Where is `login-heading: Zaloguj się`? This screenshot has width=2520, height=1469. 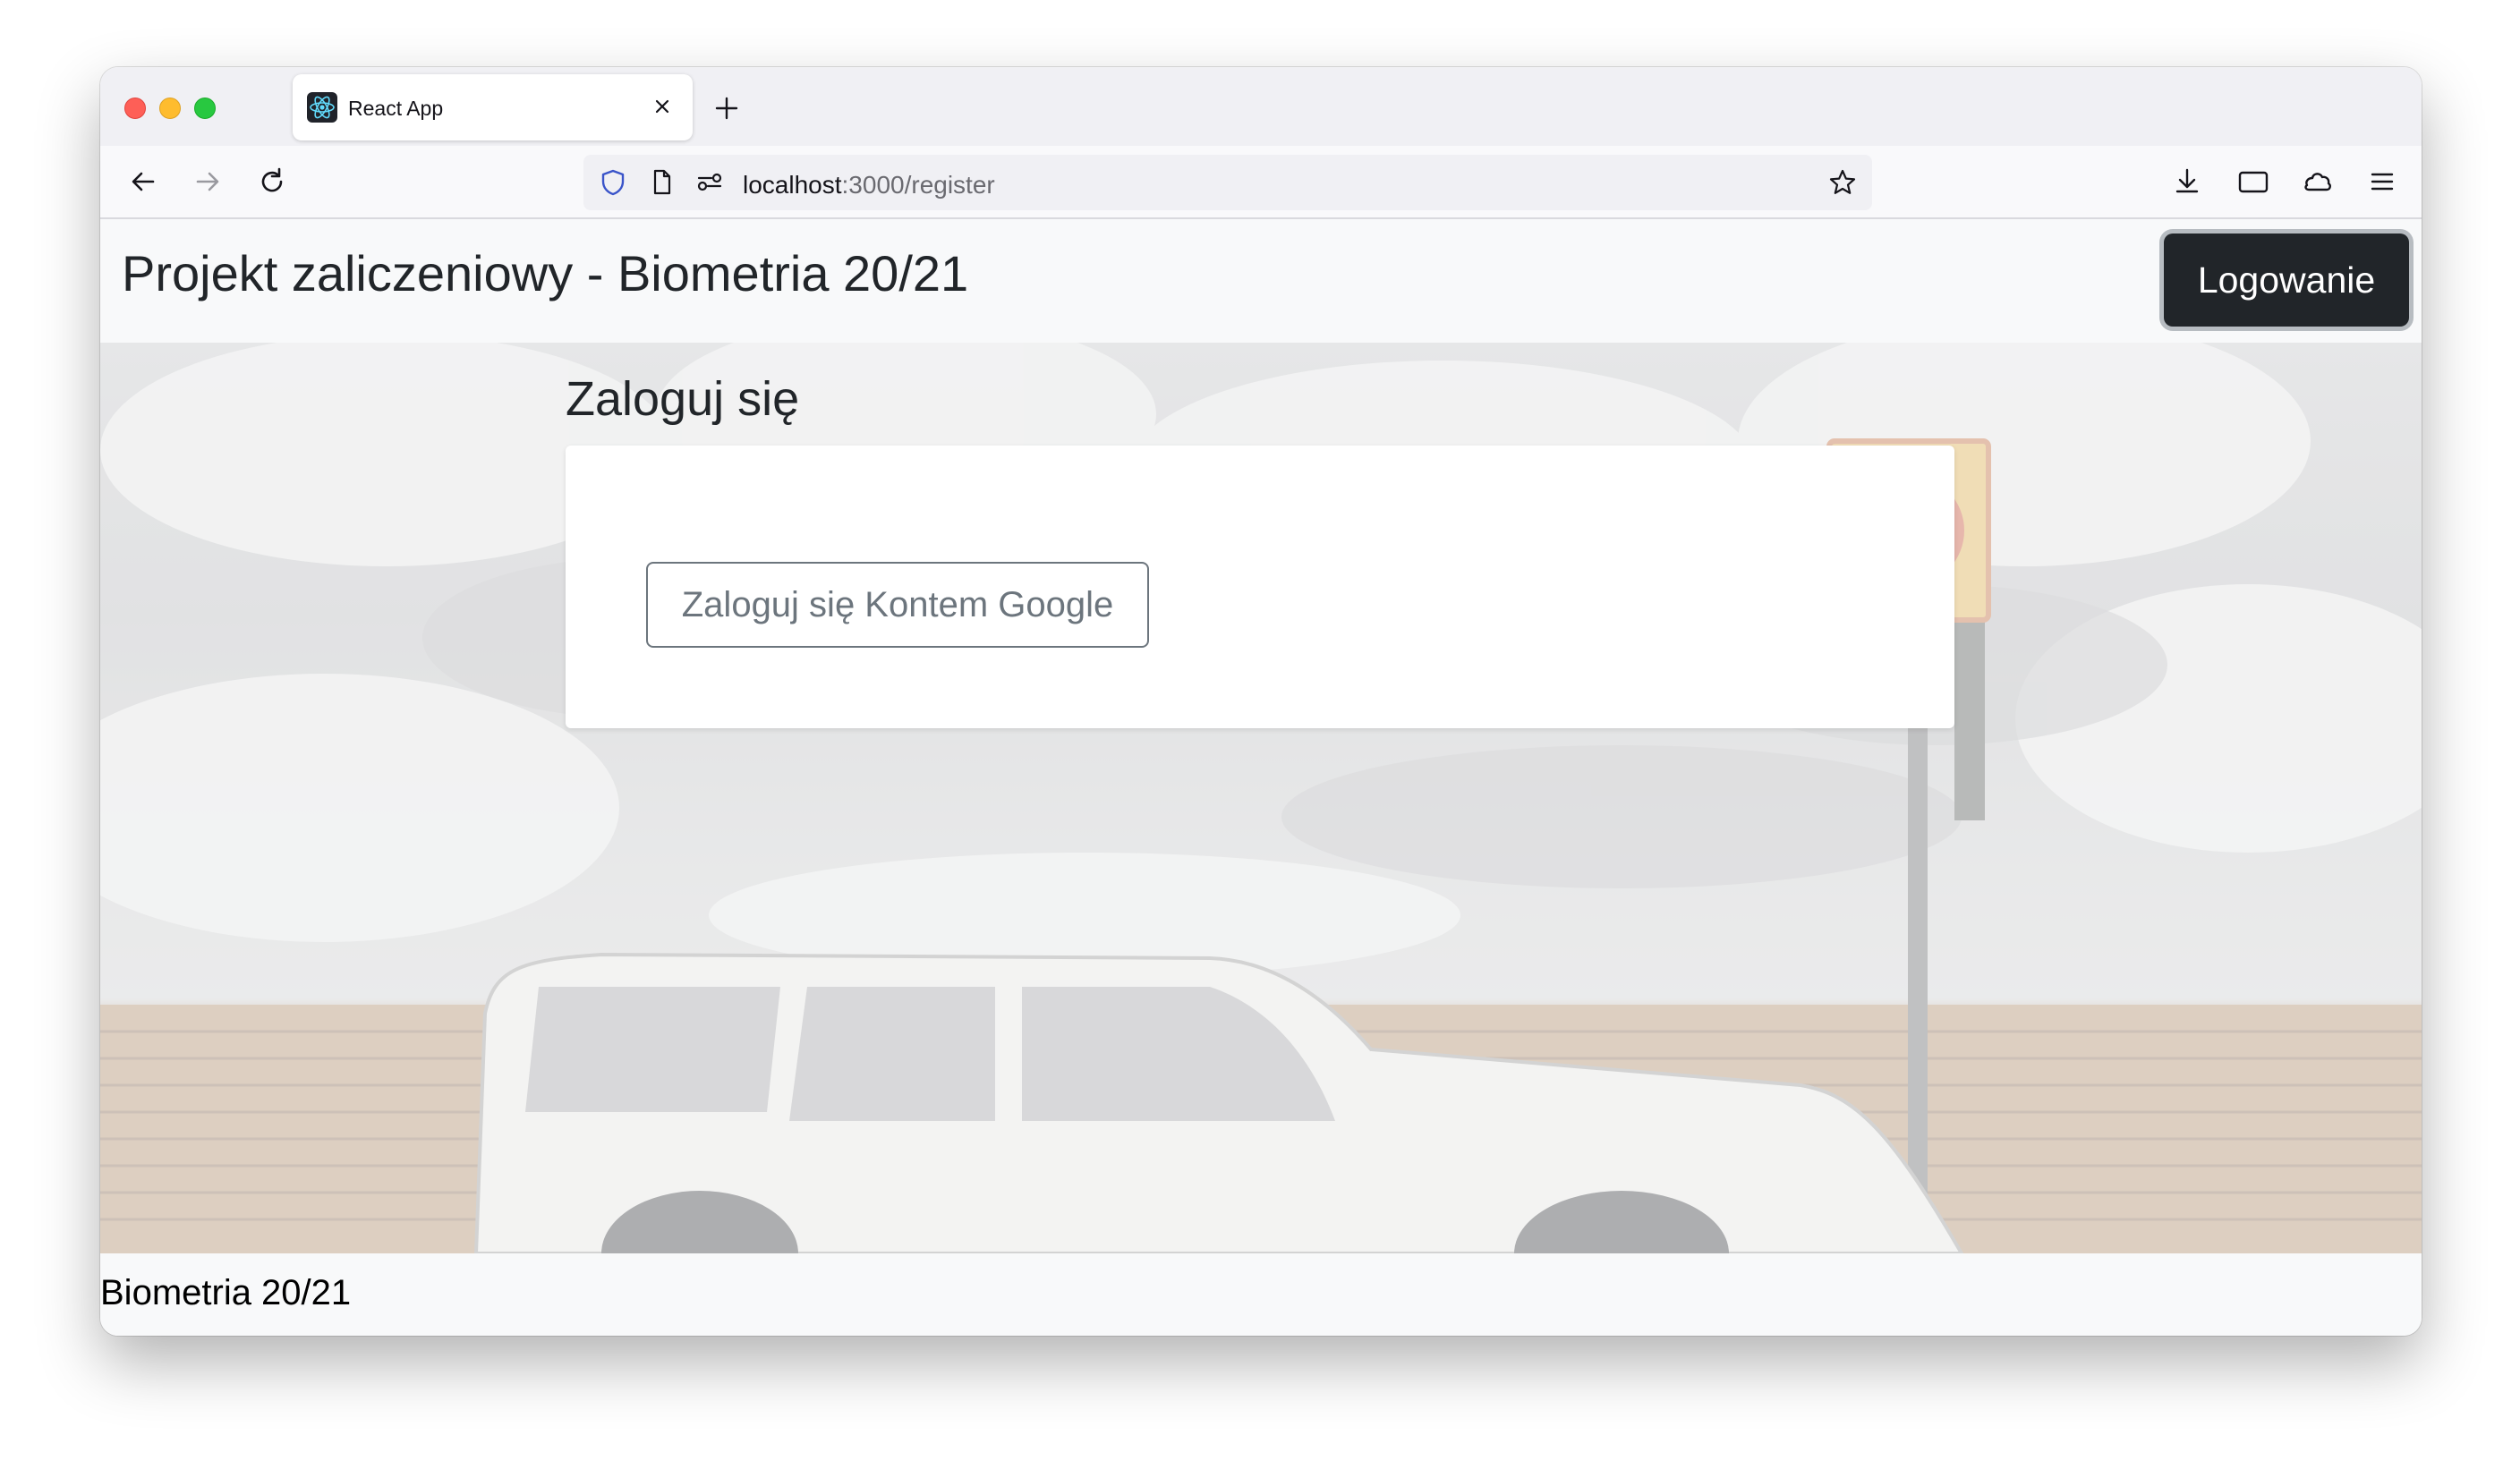 login-heading: Zaloguj się is located at coordinates (683, 399).